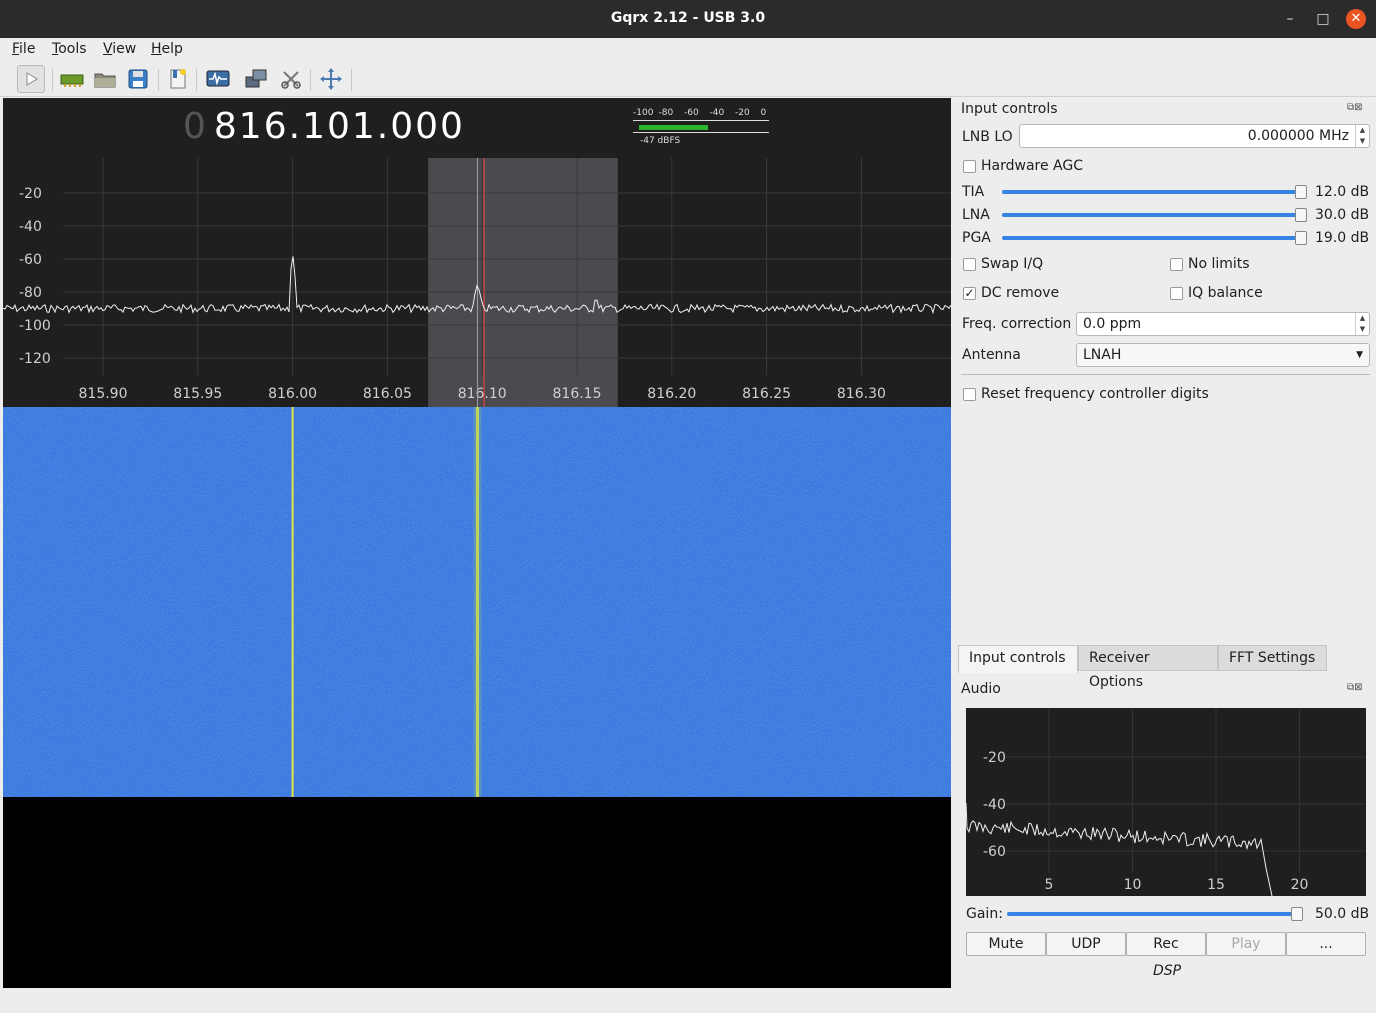 This screenshot has width=1376, height=1013. Describe the element at coordinates (1155, 914) in the screenshot. I see `audio-gain-slider` at that location.